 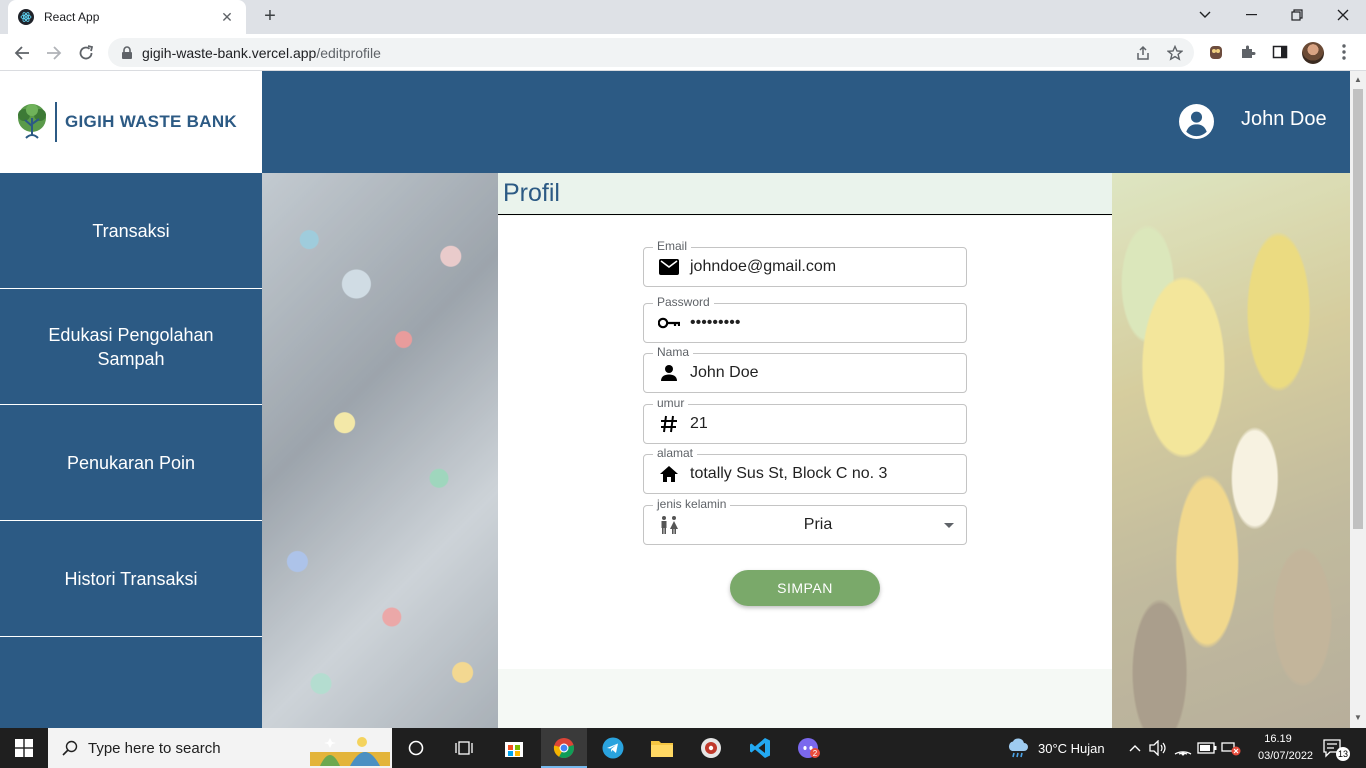 I want to click on tree-logo-icon, so click(x=32, y=121).